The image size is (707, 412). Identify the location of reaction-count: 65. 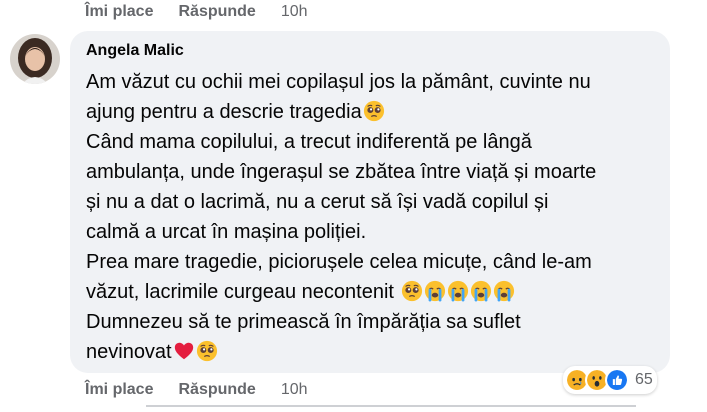
(644, 379).